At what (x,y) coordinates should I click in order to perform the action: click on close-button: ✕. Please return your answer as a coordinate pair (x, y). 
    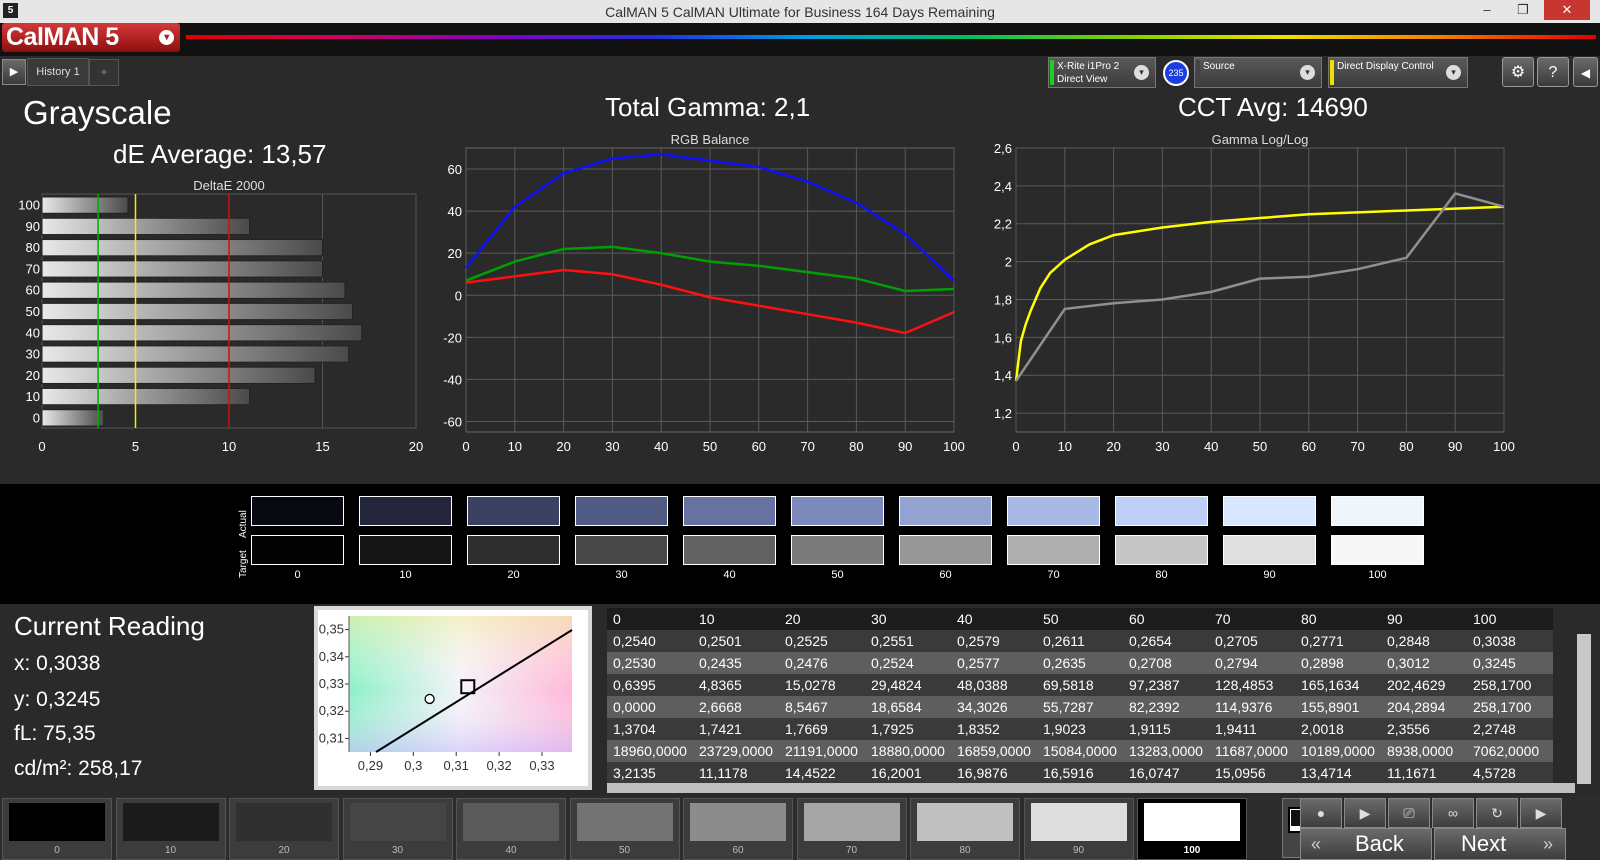
    Looking at the image, I should click on (1567, 10).